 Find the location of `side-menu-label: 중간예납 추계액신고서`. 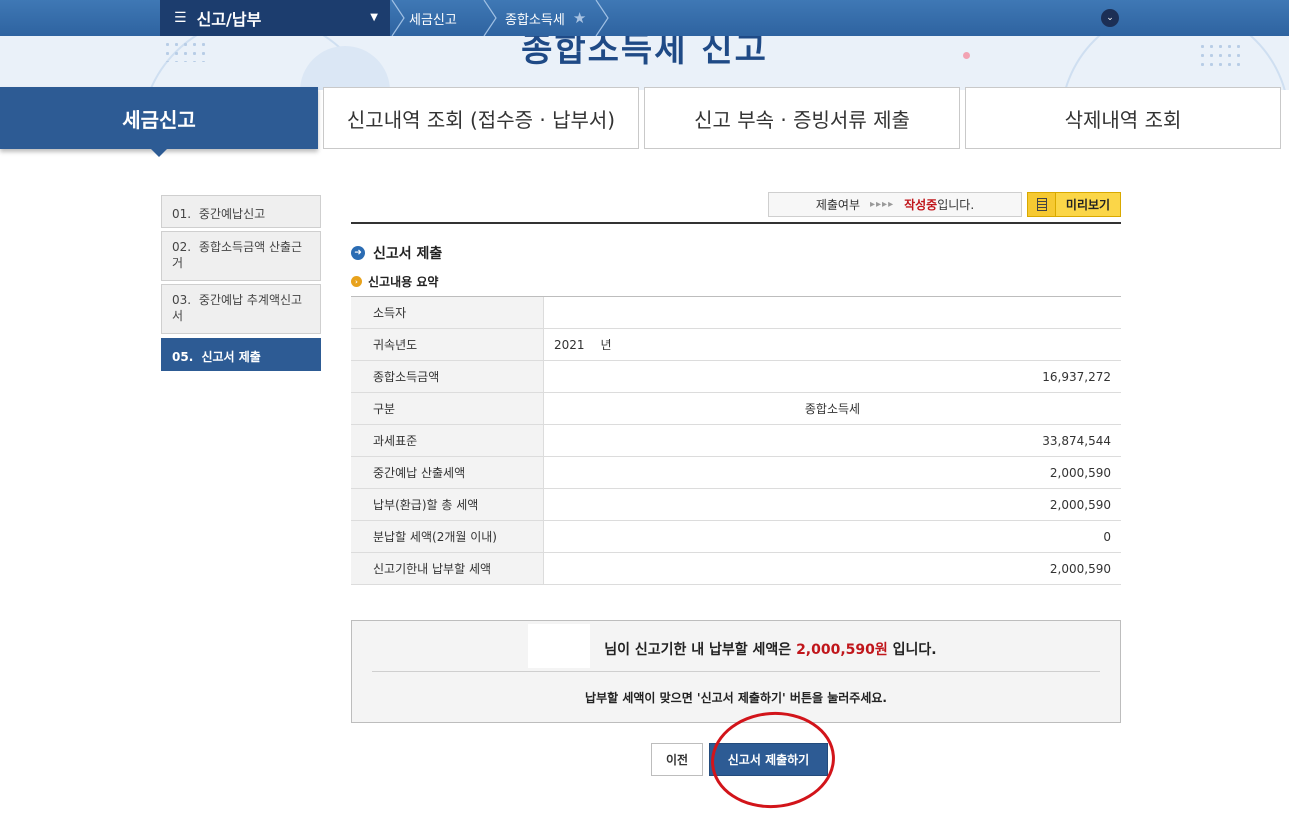

side-menu-label: 중간예납 추계액신고서 is located at coordinates (237, 308).